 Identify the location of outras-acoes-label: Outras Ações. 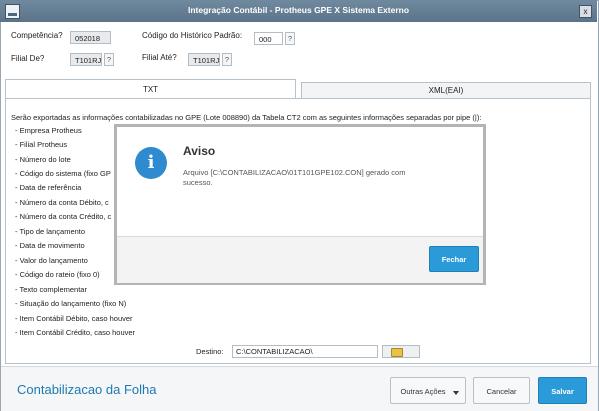
(423, 391).